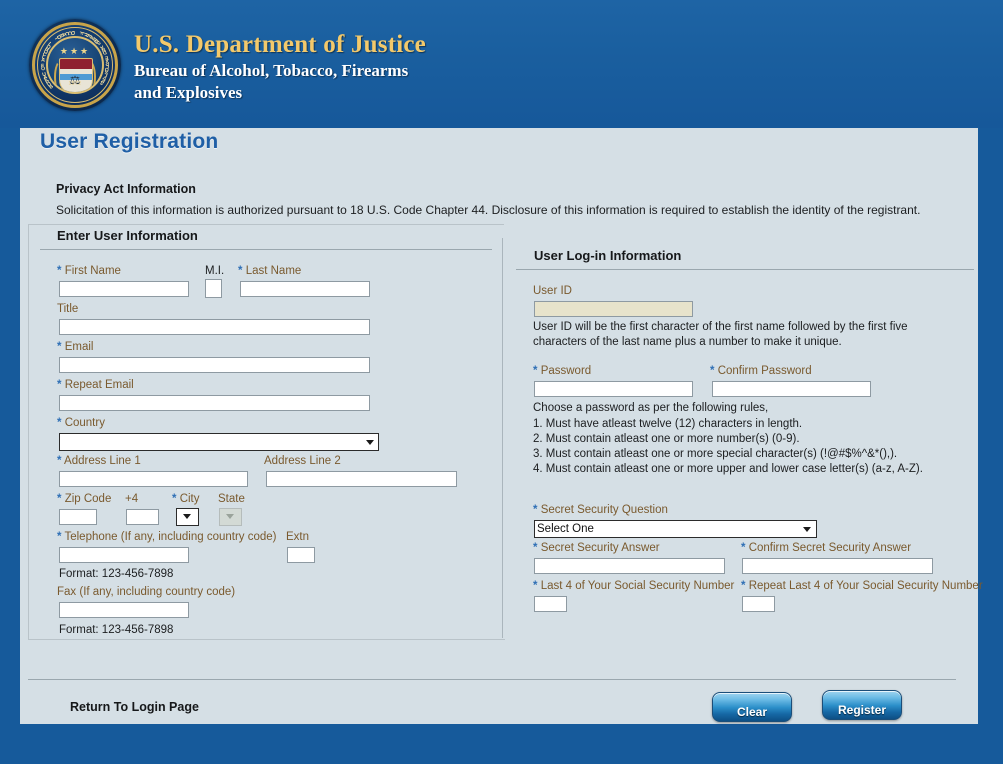  Describe the element at coordinates (81, 423) in the screenshot. I see `country-label: * Country` at that location.